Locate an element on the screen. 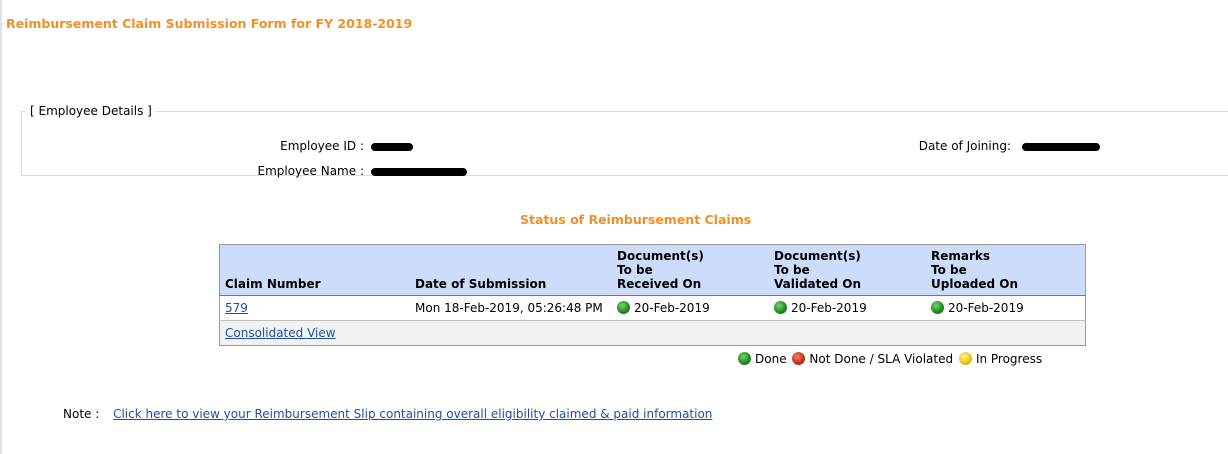 The image size is (1228, 454). consolidated-view-link: Consolidated View is located at coordinates (280, 333).